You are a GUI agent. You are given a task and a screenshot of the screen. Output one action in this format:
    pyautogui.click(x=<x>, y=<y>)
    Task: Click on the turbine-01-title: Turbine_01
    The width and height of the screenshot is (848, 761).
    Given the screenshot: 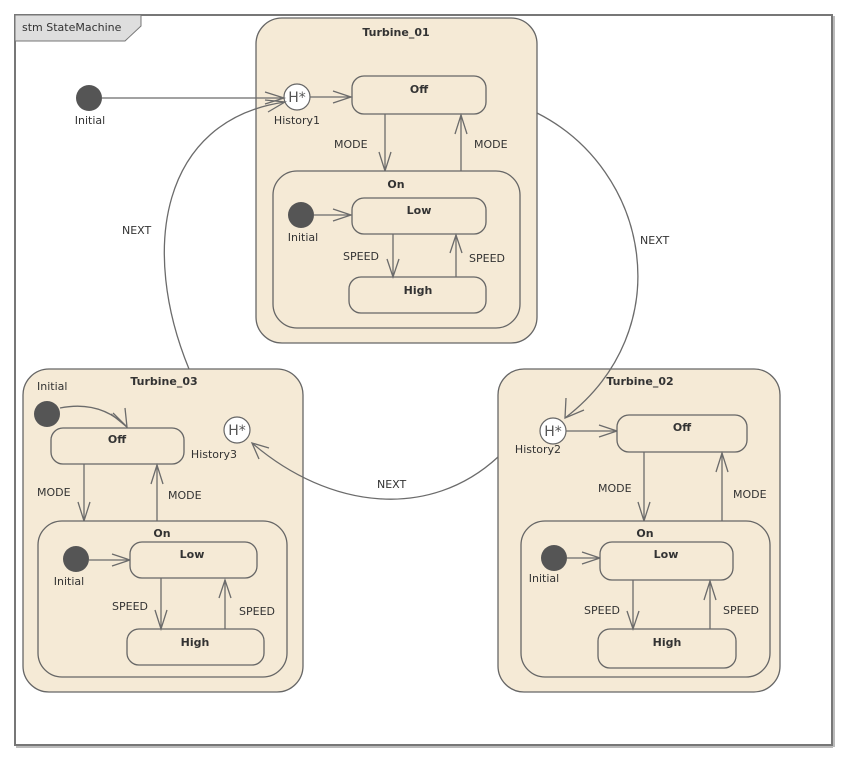 What is the action you would take?
    pyautogui.click(x=395, y=32)
    